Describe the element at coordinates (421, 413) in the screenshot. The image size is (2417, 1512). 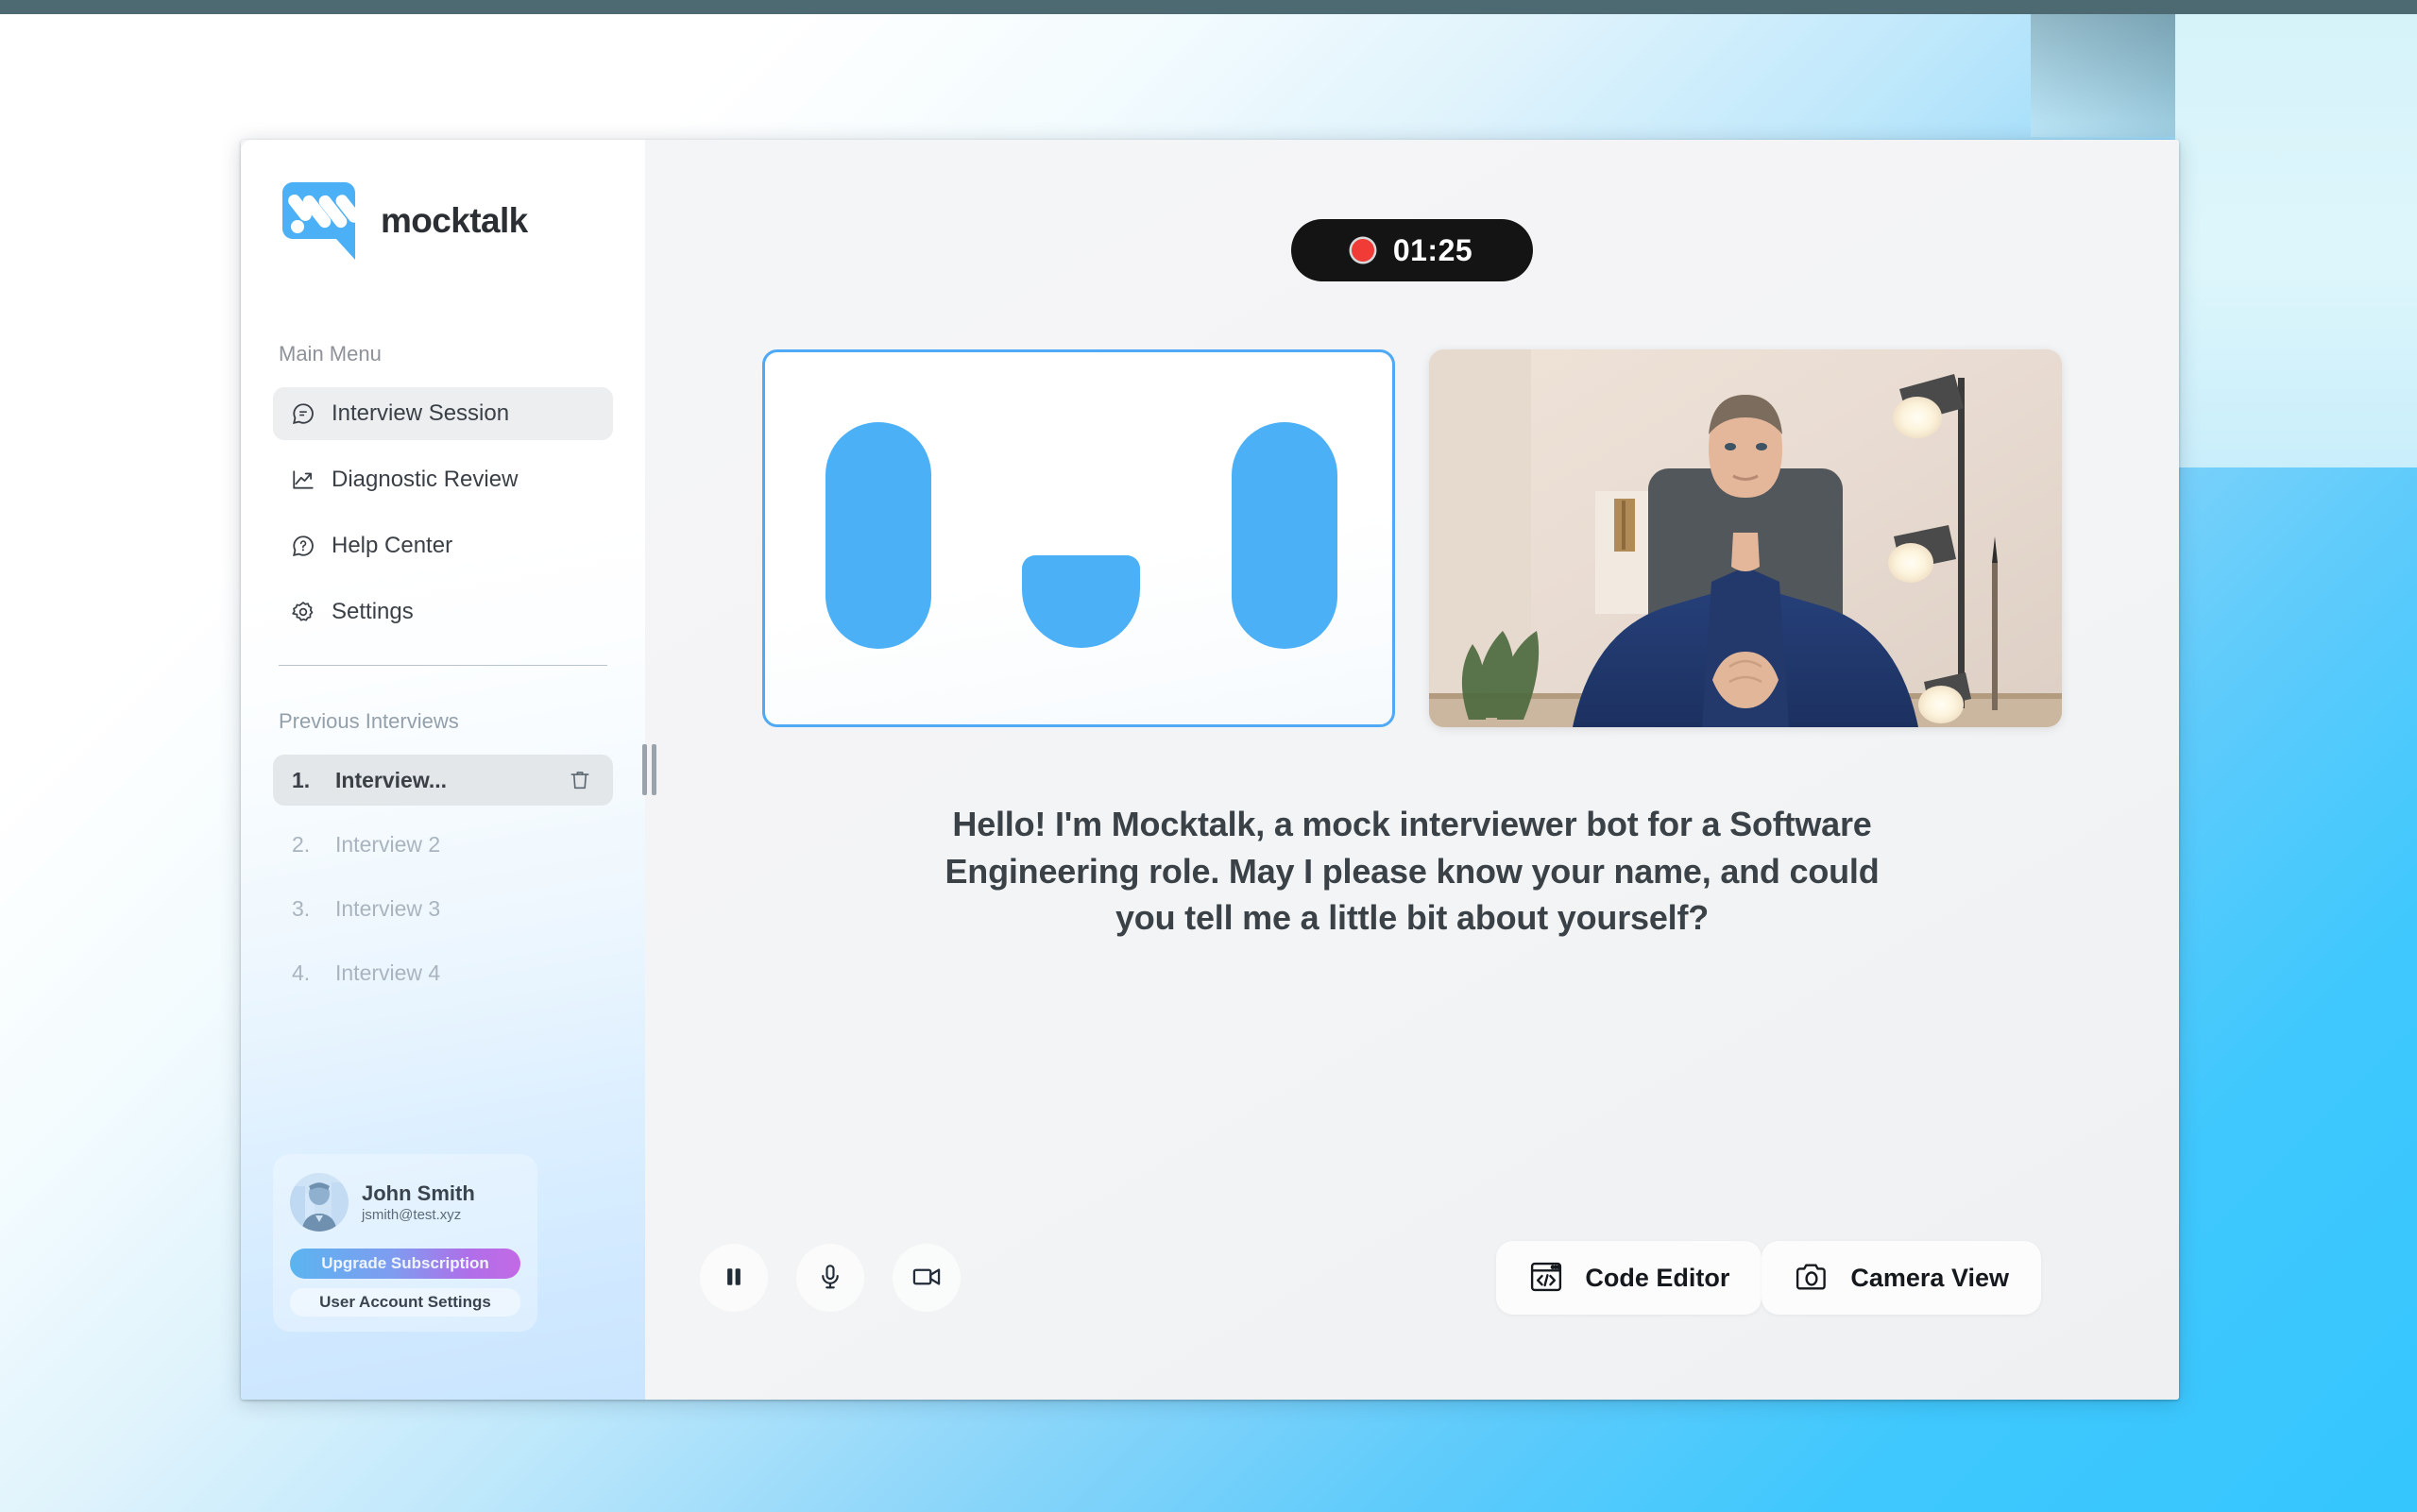
I see `sidebar-item-label: Interview Session` at that location.